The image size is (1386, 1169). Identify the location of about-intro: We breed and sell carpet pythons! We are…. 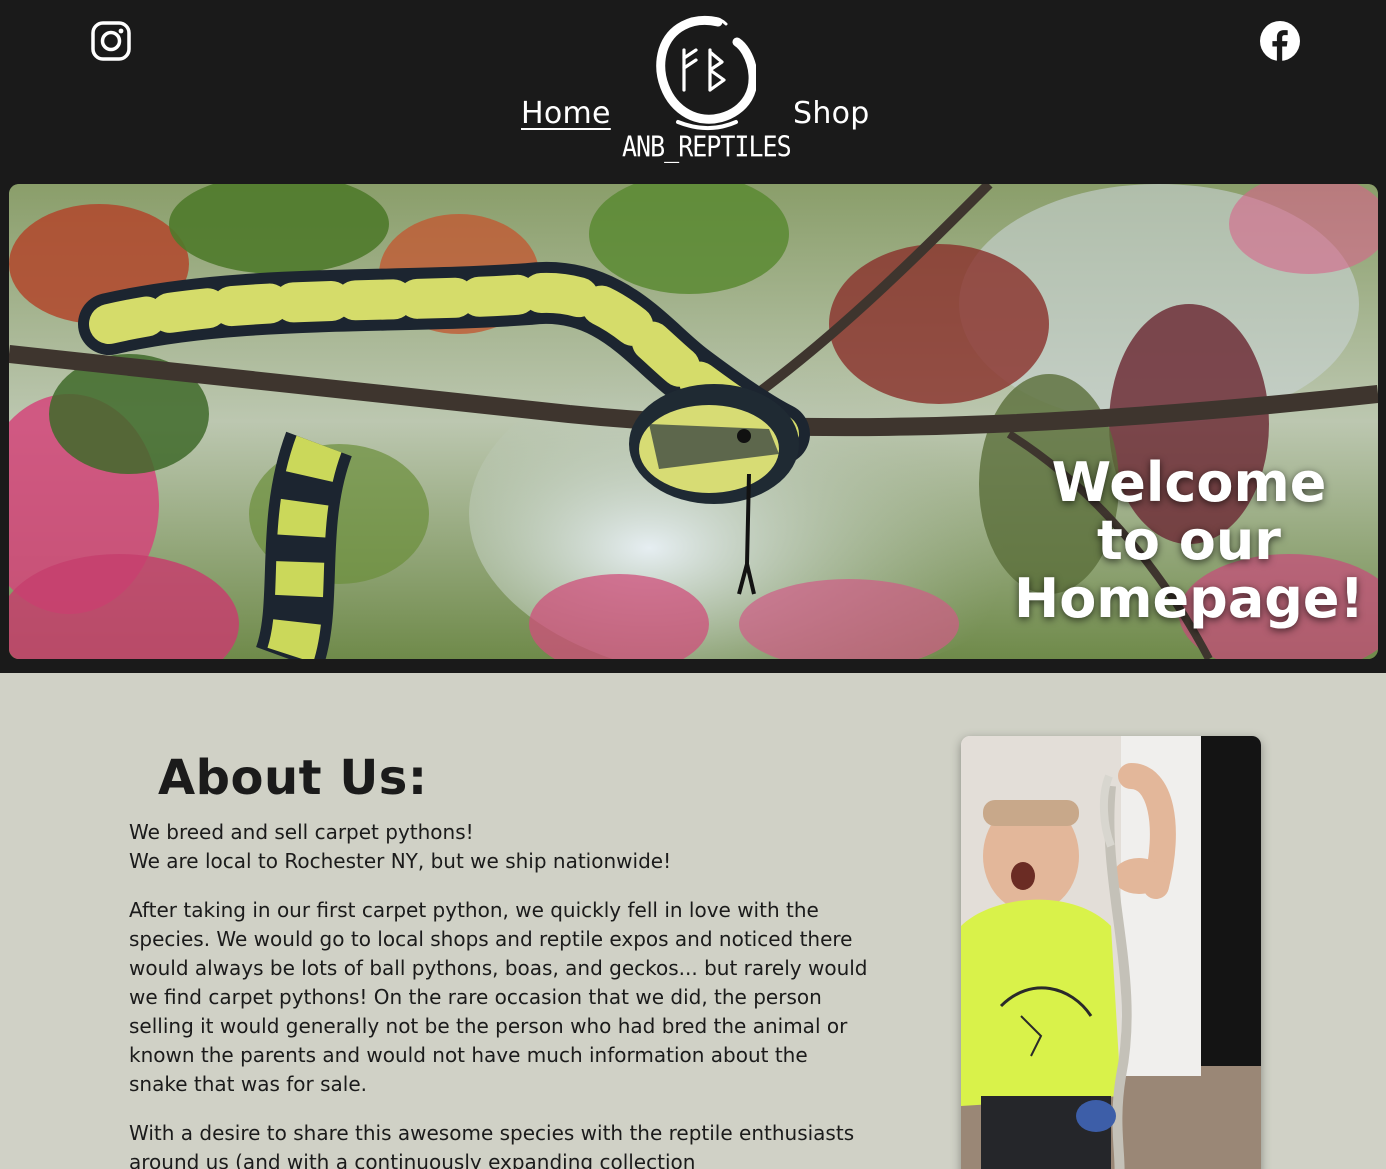
(499, 847).